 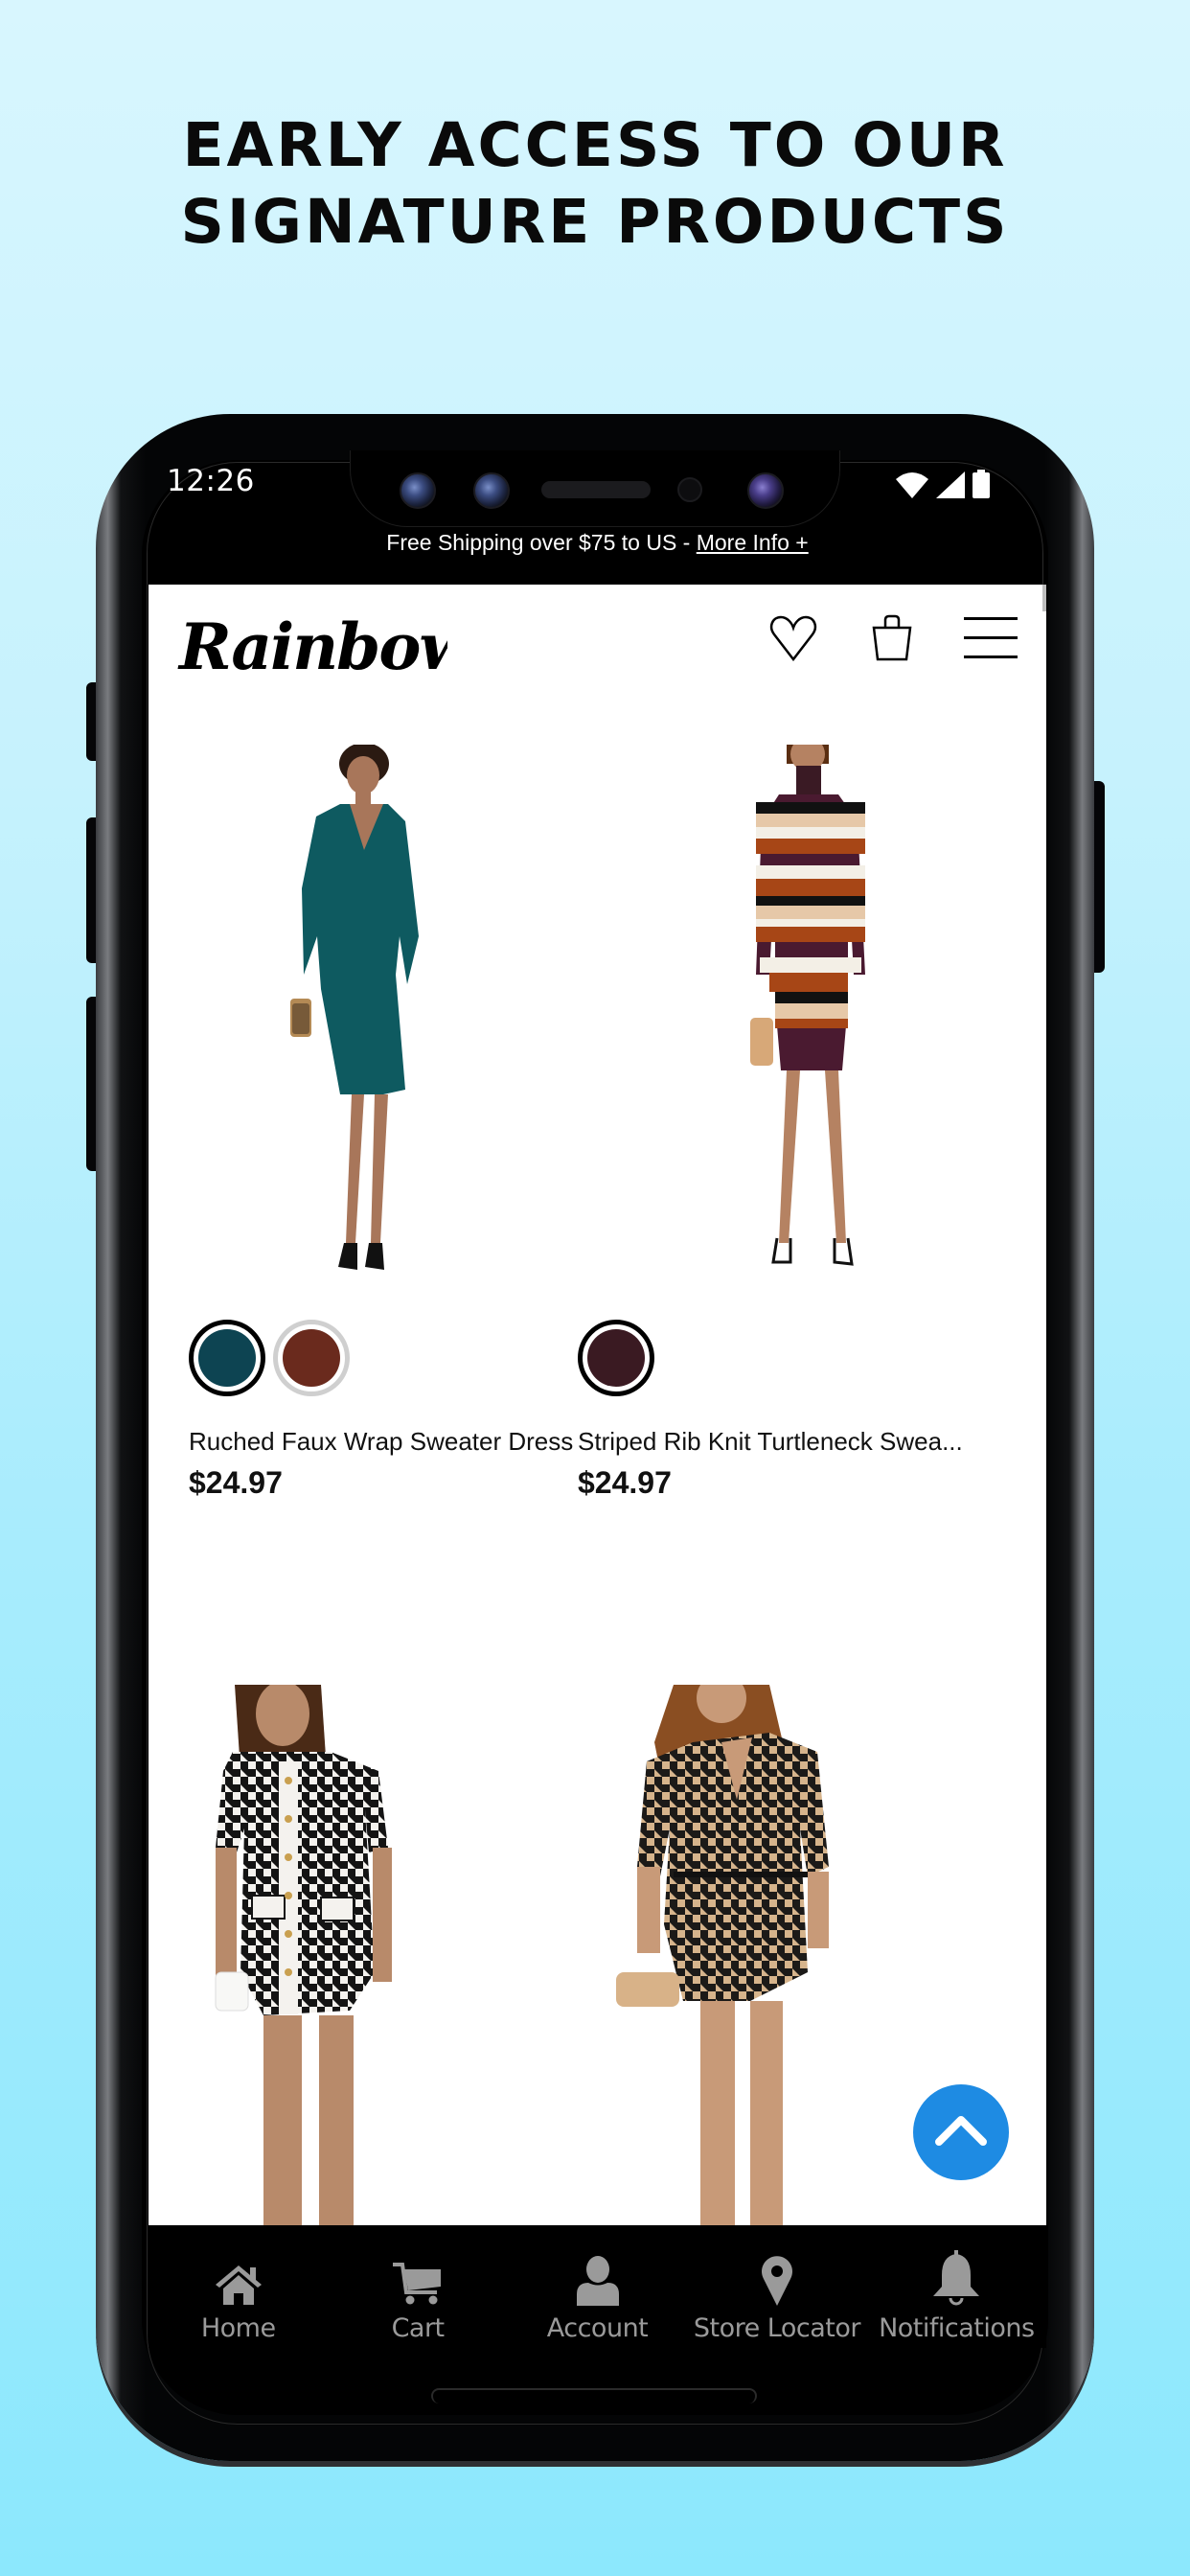 I want to click on nav-item-notifications: Notifications, so click(x=957, y=2286).